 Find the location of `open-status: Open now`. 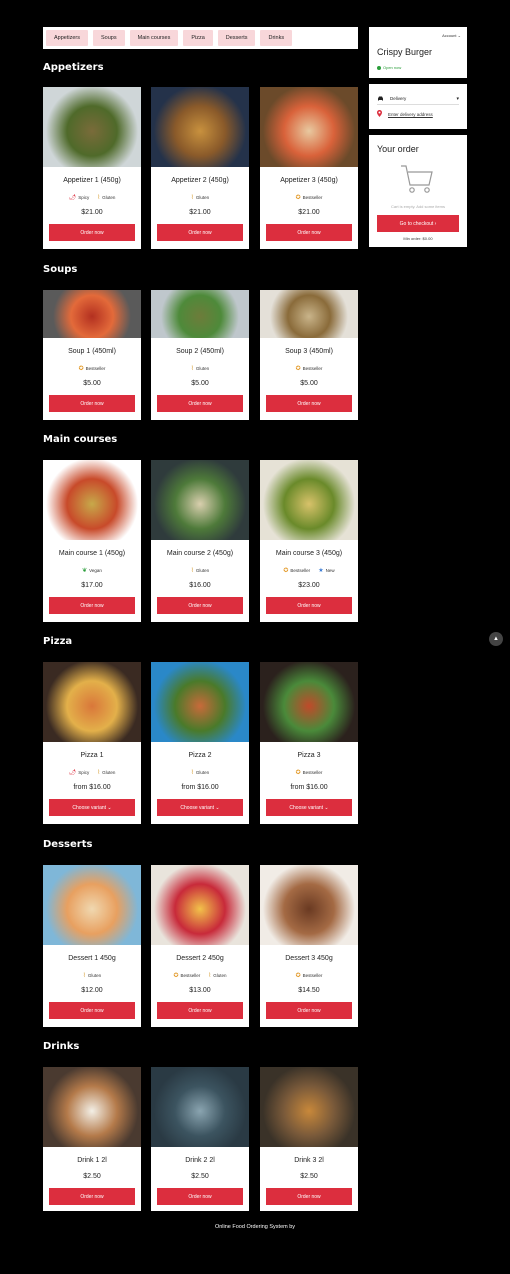

open-status: Open now is located at coordinates (389, 67).